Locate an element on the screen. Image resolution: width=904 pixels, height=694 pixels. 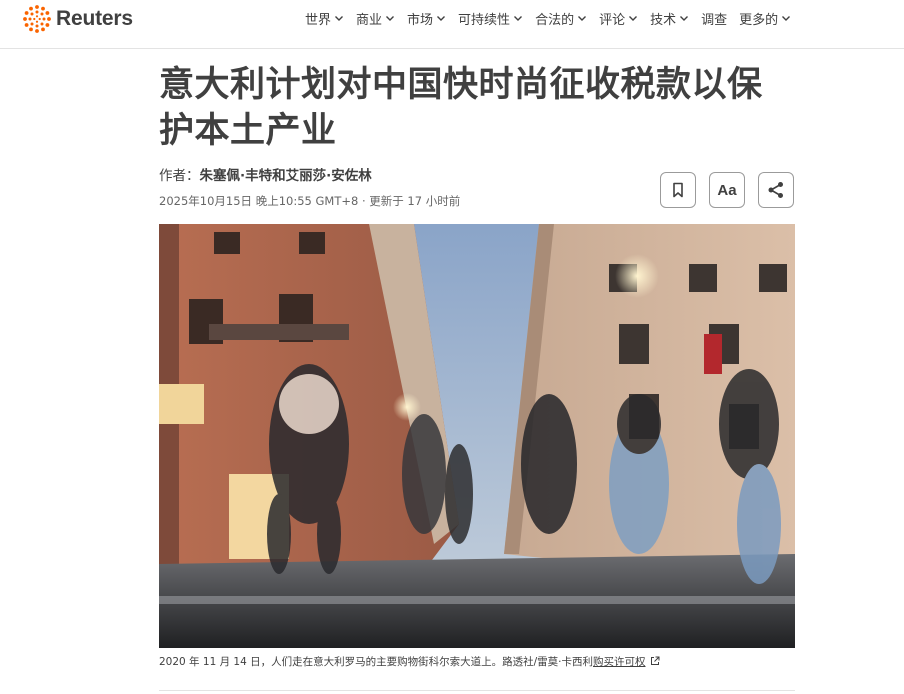
share-button is located at coordinates (776, 190).